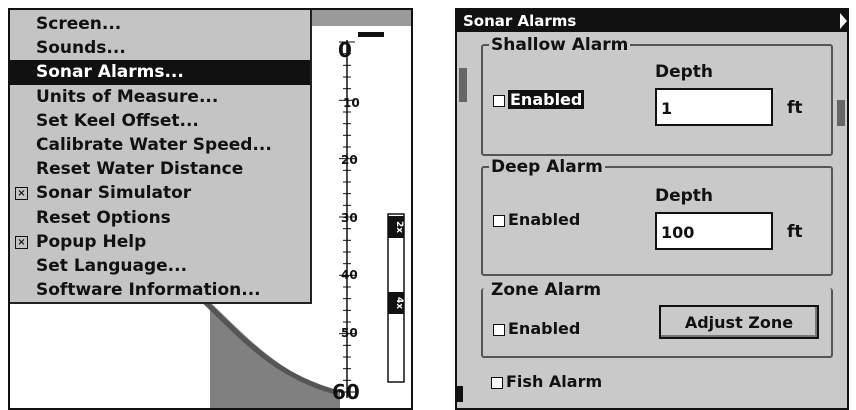  Describe the element at coordinates (714, 231) in the screenshot. I see `deep-depth-input: 100` at that location.